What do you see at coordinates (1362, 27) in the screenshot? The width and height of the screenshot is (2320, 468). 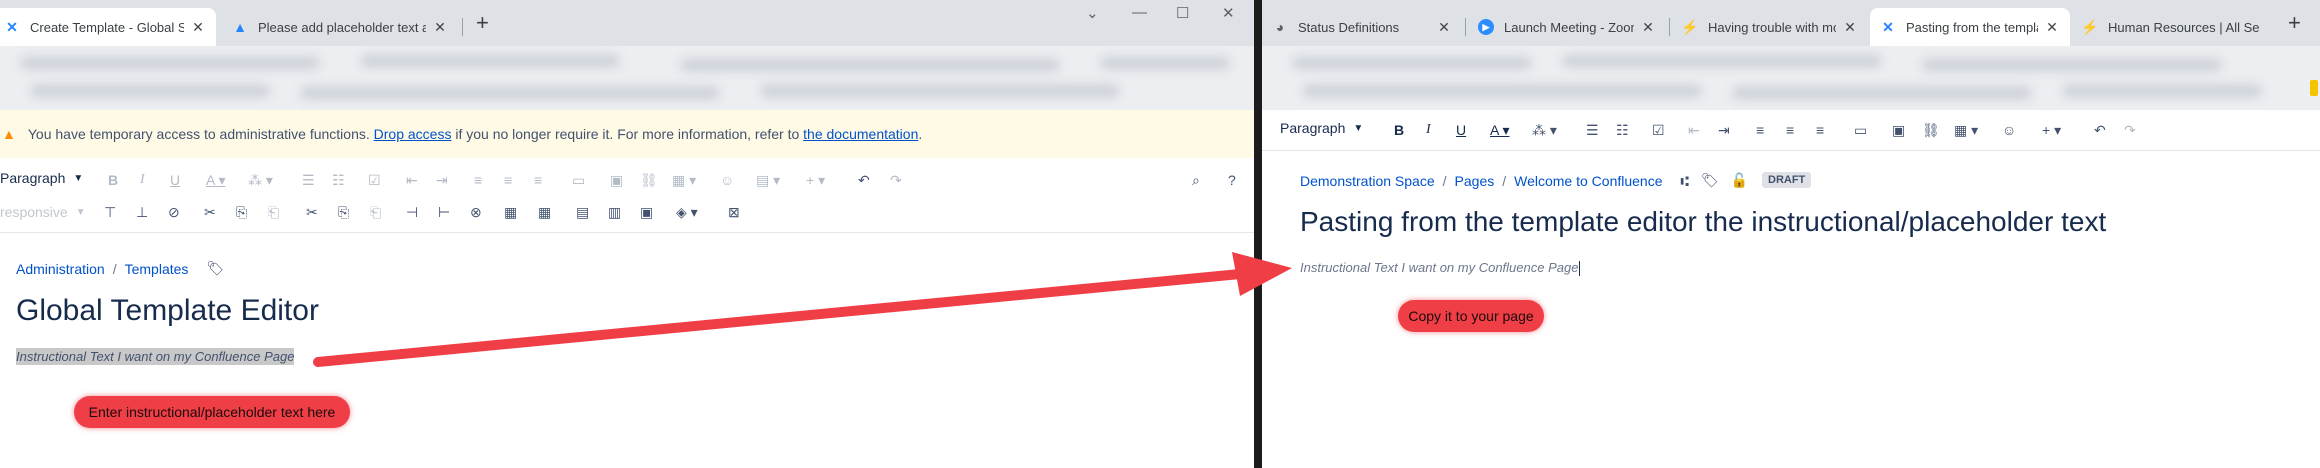 I see `tab-status-definitions: ◕ Status Definitions ✕` at bounding box center [1362, 27].